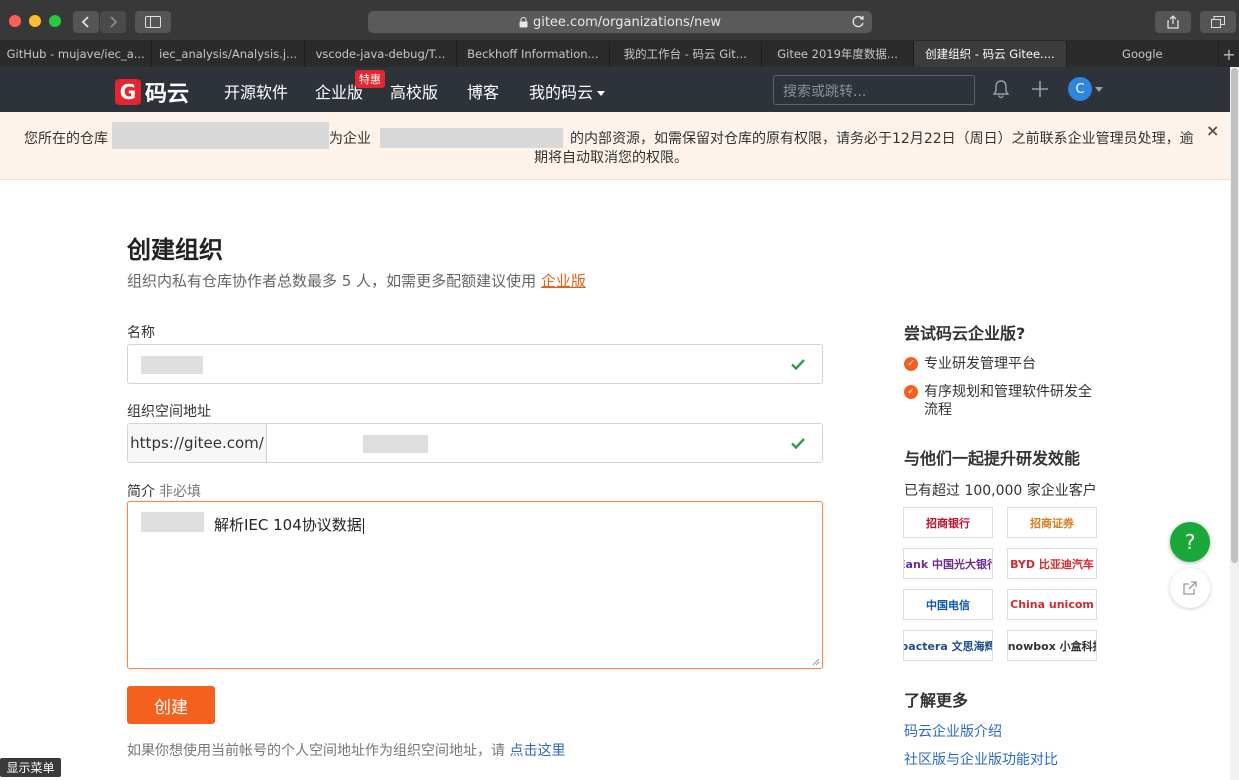 This screenshot has width=1239, height=780. I want to click on feature-item: ✓ 专业研发管理平台, so click(1001, 364).